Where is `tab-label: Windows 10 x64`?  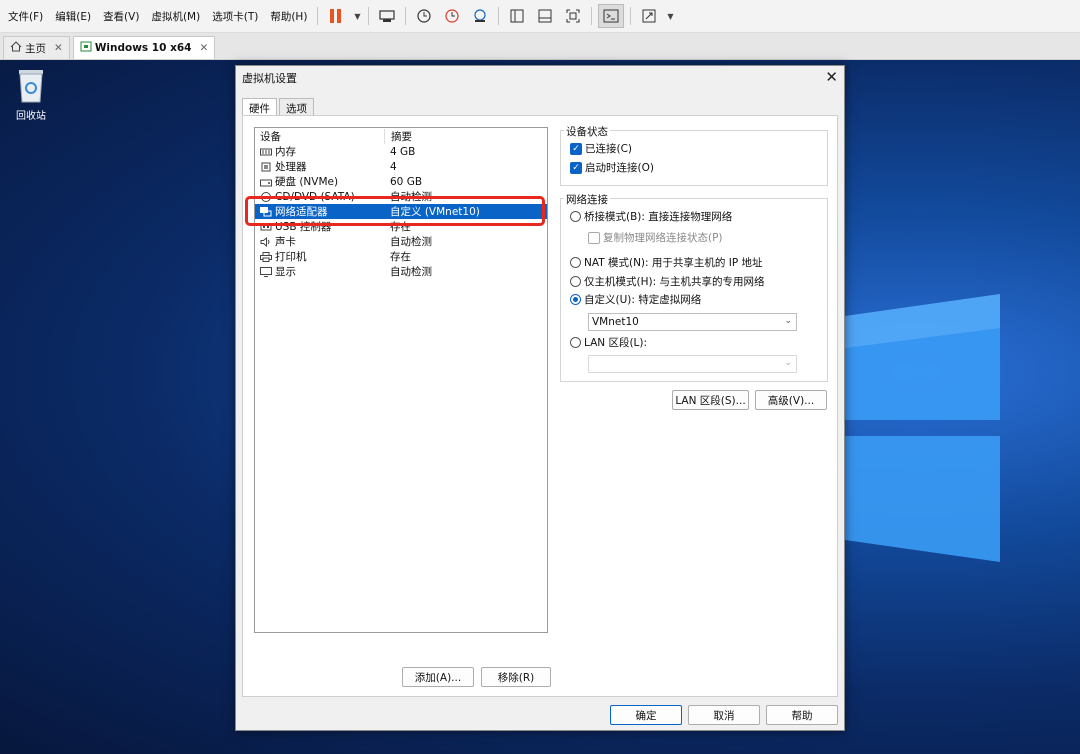 tab-label: Windows 10 x64 is located at coordinates (143, 48).